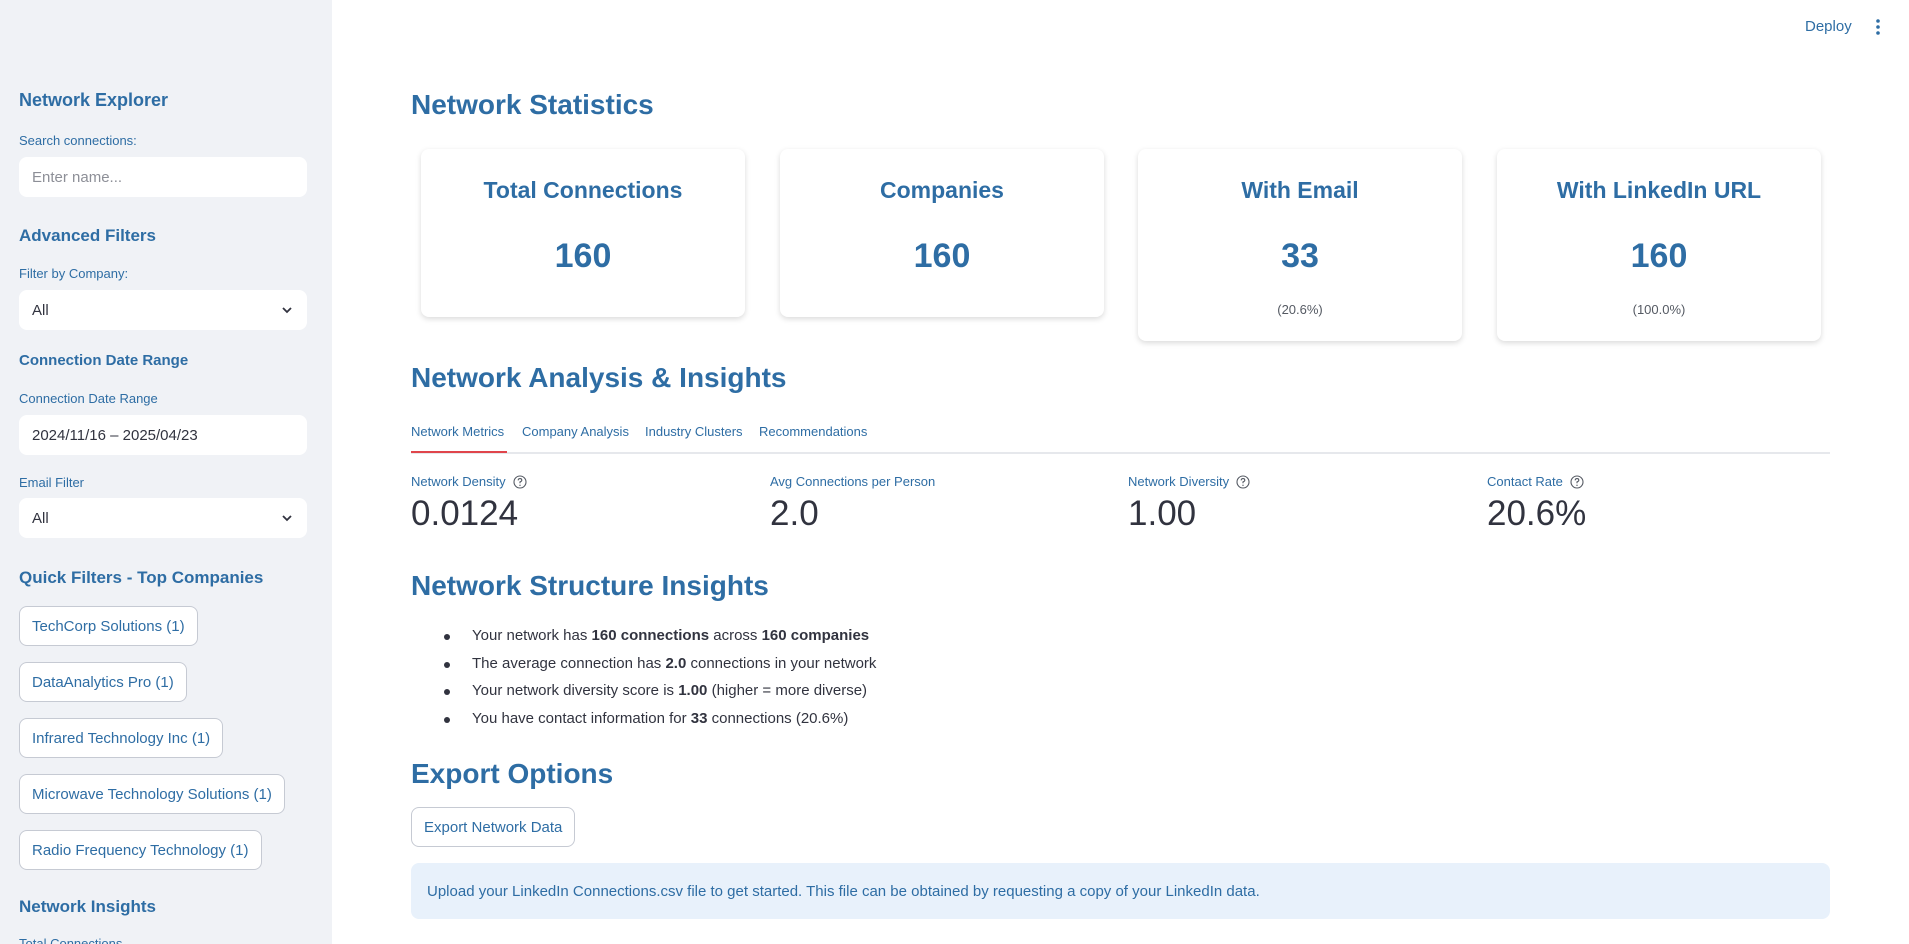 This screenshot has height=944, width=1909. I want to click on metric-label: Contact Rate, so click(1525, 481).